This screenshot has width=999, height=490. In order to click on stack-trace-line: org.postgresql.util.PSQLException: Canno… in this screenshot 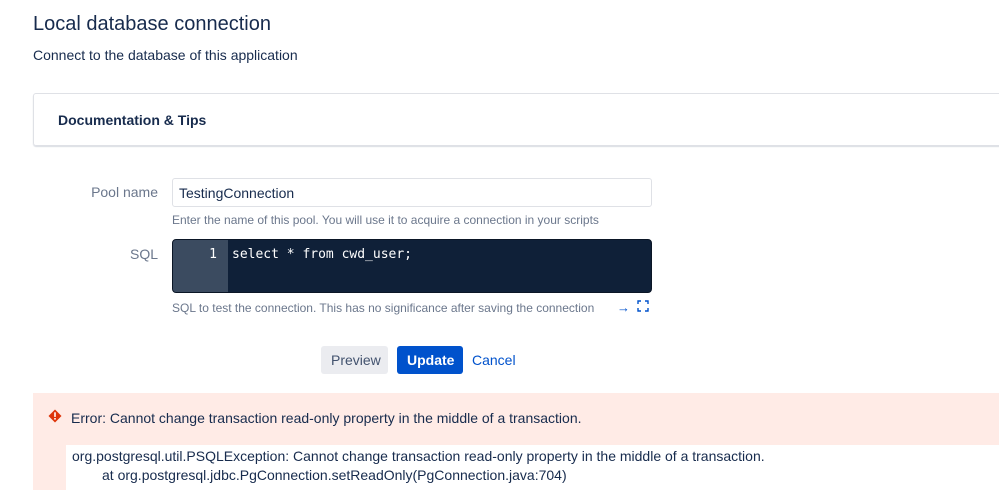, I will do `click(418, 456)`.